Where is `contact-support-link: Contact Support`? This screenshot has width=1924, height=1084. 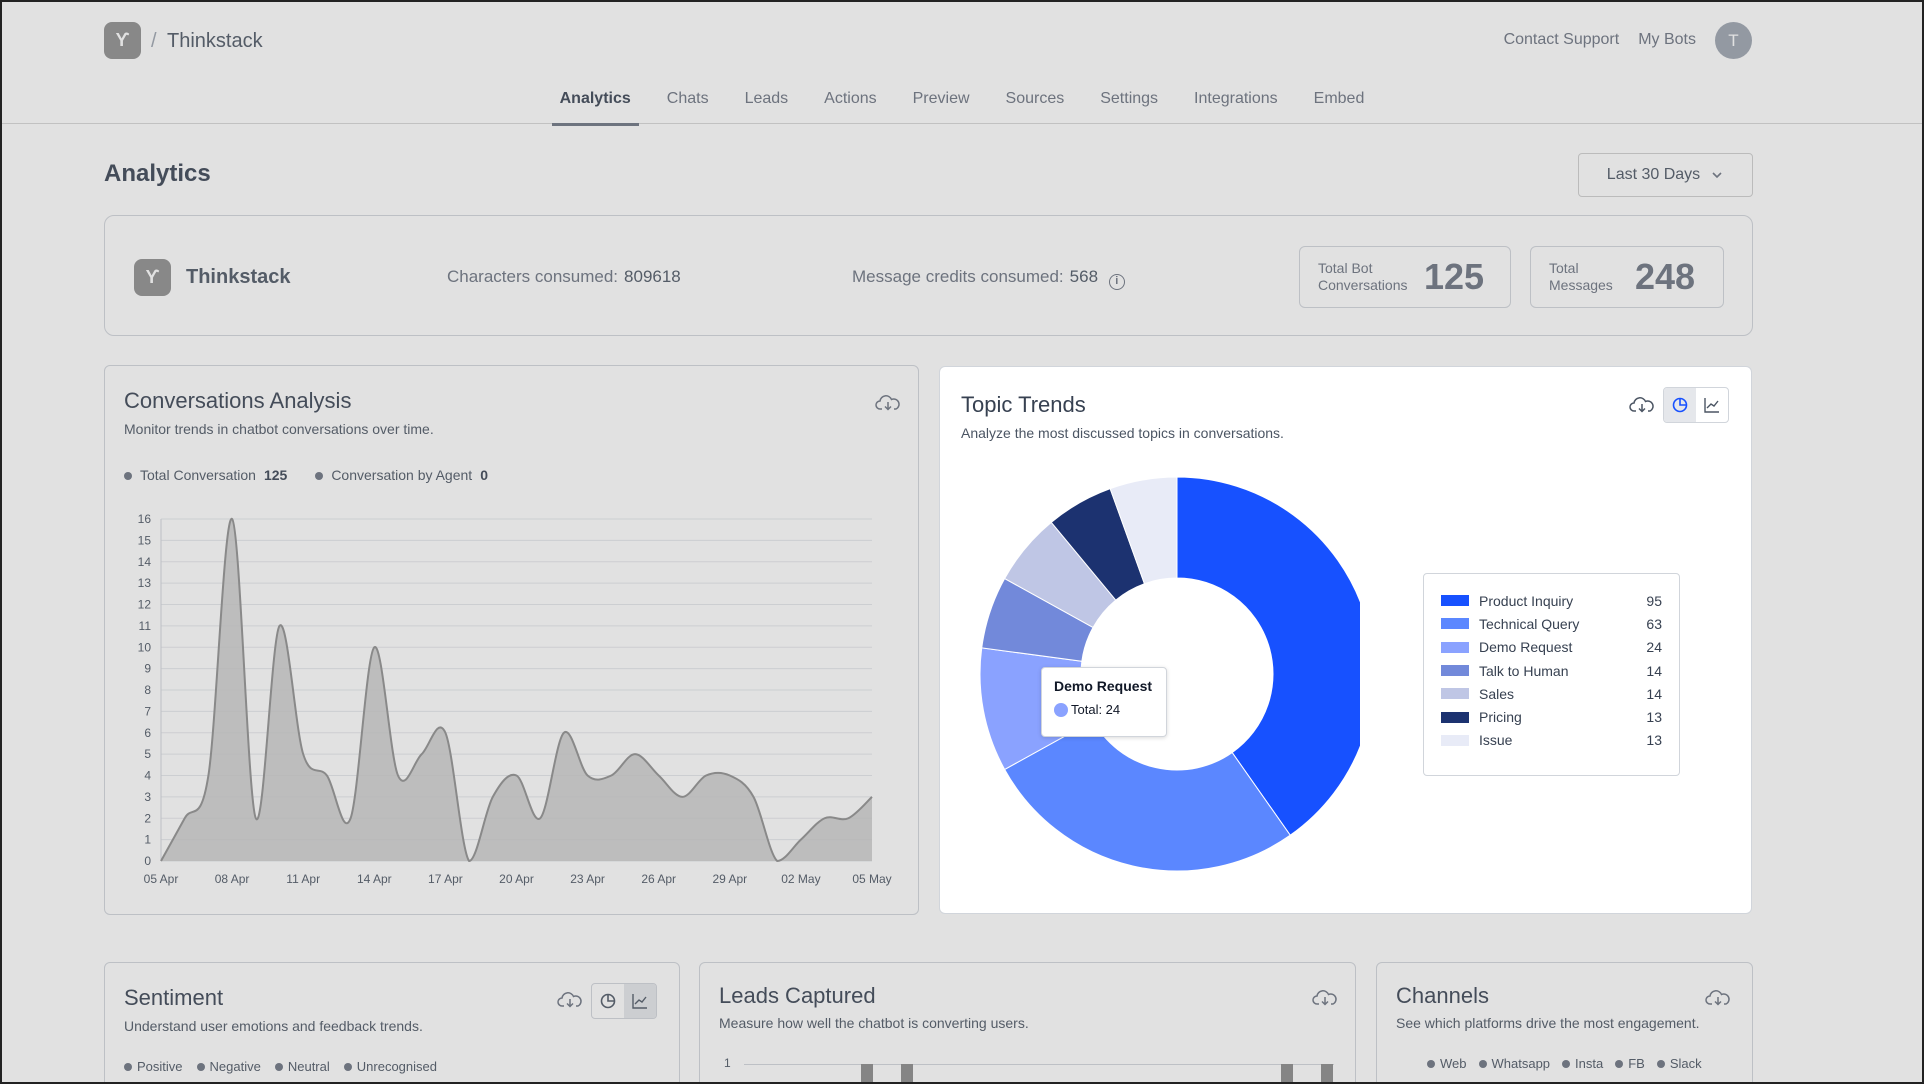
contact-support-link: Contact Support is located at coordinates (1562, 40).